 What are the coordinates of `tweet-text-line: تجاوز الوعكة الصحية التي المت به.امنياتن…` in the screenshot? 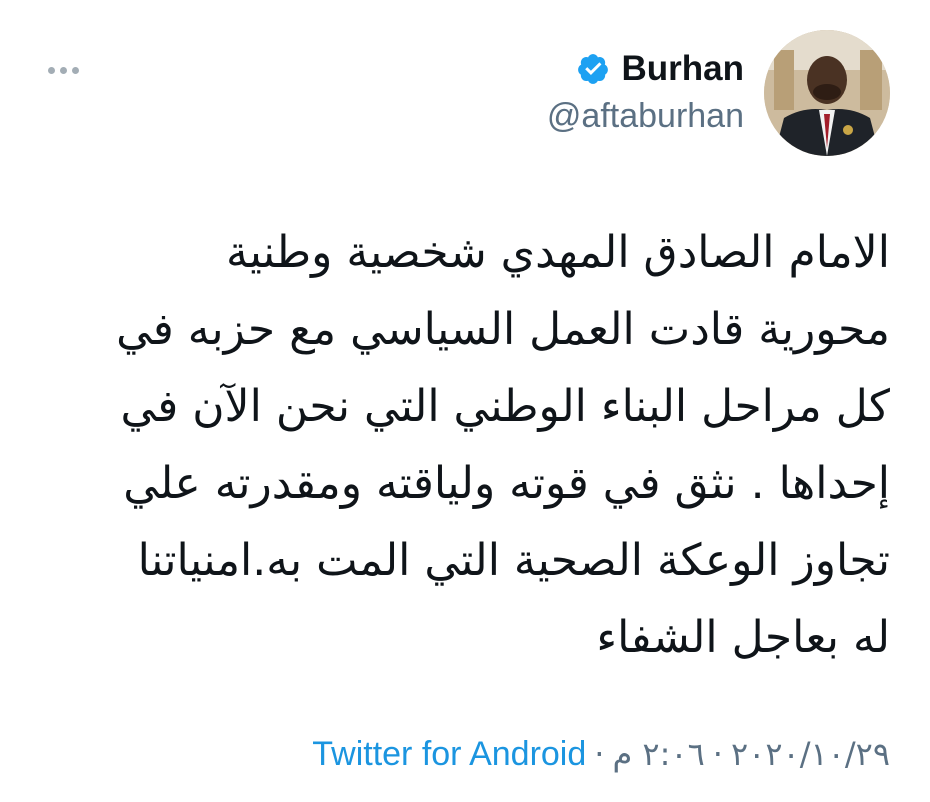 It's located at (513, 560).